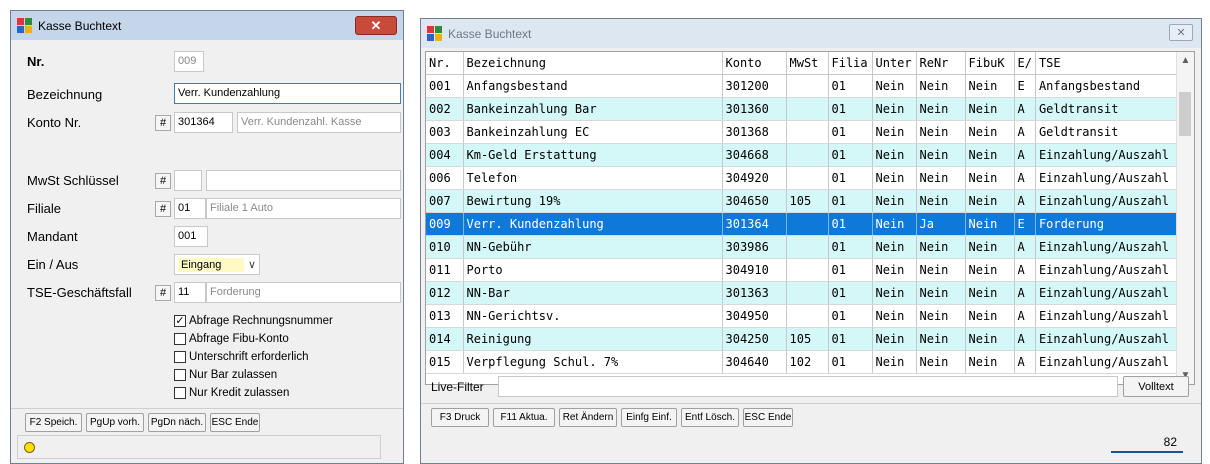  Describe the element at coordinates (807, 362) in the screenshot. I see `table-cell: 102` at that location.